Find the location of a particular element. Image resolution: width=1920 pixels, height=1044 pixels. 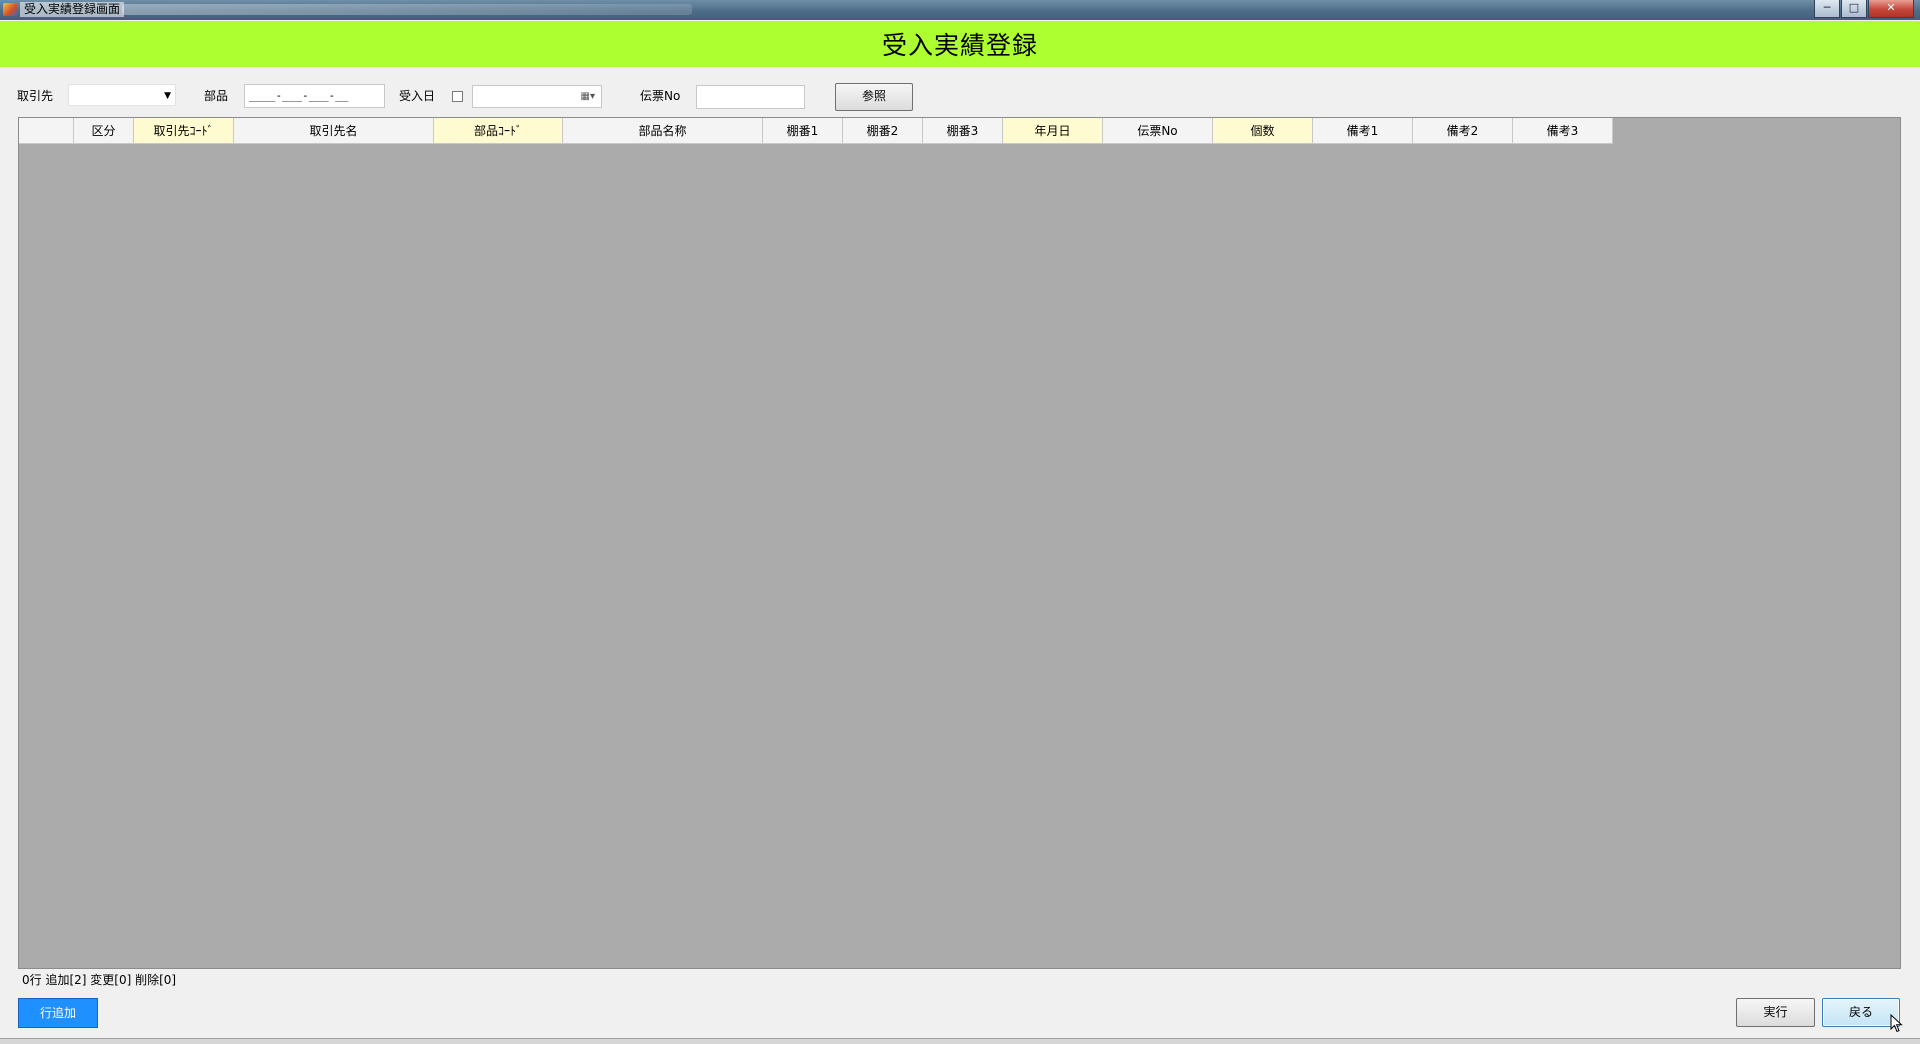

page-header: 受入実績登録 is located at coordinates (960, 44).